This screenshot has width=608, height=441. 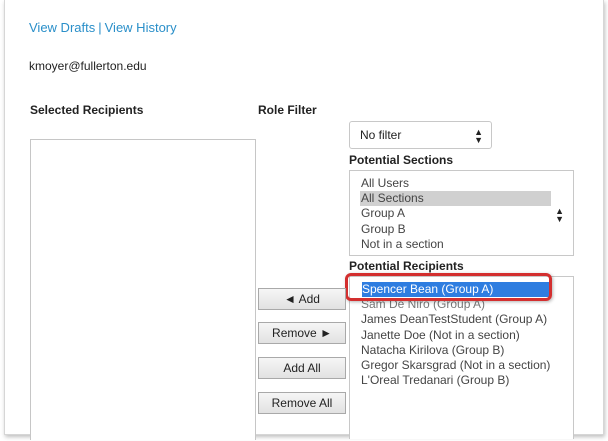 I want to click on add-all-button: Add All, so click(x=302, y=368).